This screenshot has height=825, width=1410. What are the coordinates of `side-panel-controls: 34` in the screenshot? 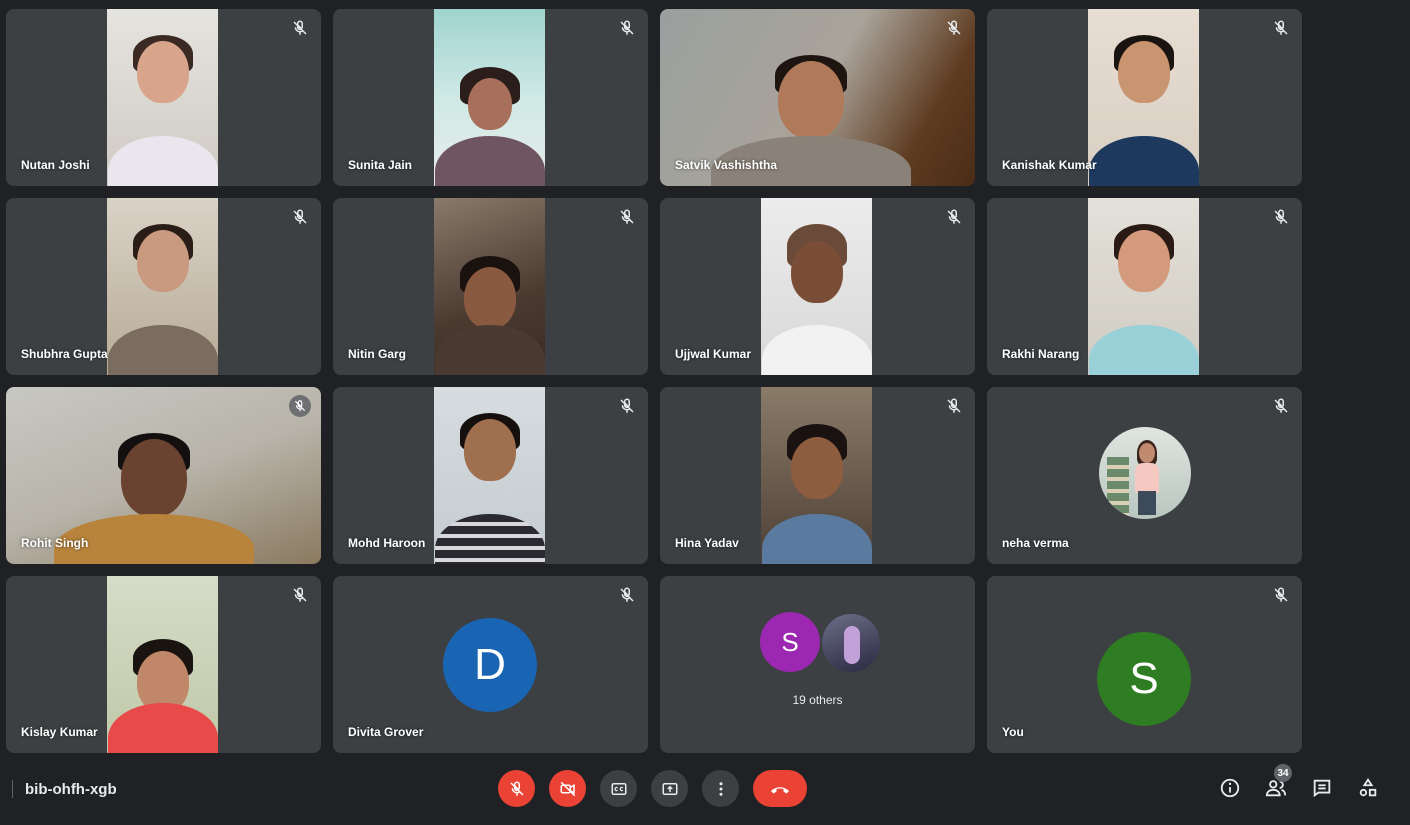 It's located at (1299, 782).